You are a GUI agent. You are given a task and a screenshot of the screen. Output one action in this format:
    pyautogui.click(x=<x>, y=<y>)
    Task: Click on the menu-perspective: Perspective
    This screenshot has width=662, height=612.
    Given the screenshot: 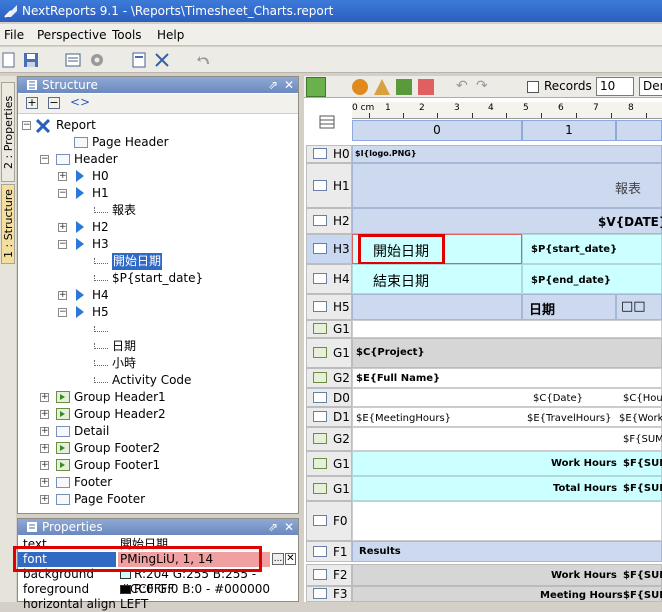 What is the action you would take?
    pyautogui.click(x=72, y=35)
    